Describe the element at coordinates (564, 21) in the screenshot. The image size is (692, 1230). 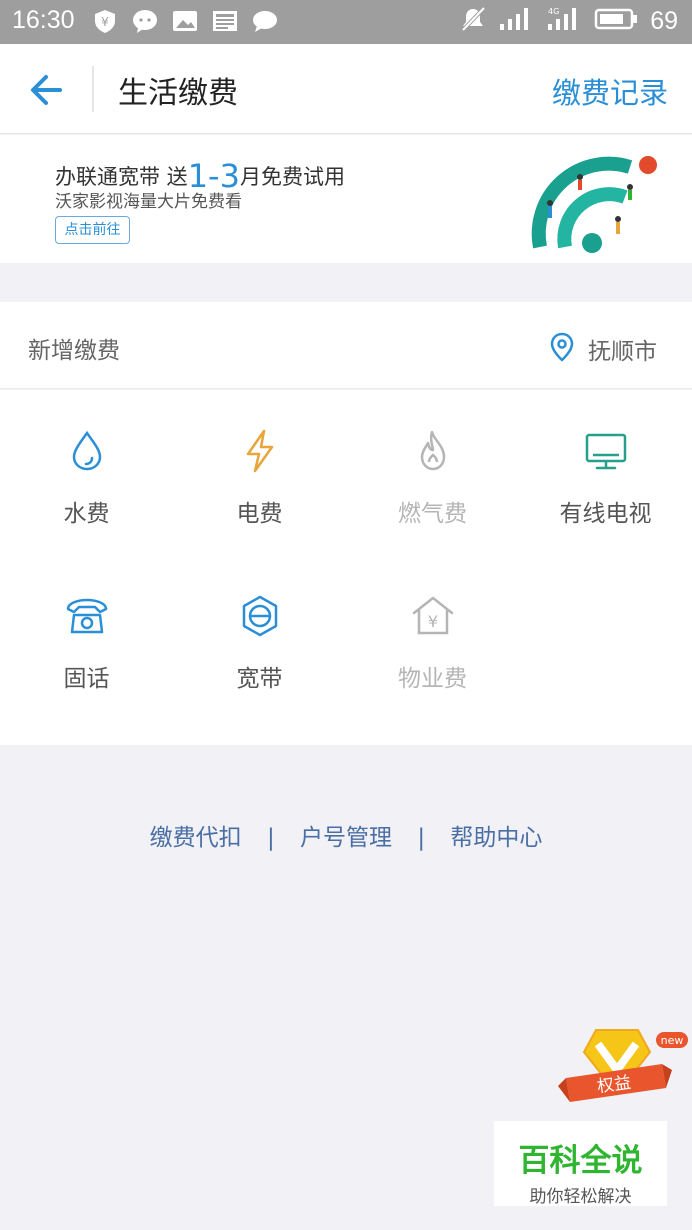
I see `signal-4g-icon: 4G` at that location.